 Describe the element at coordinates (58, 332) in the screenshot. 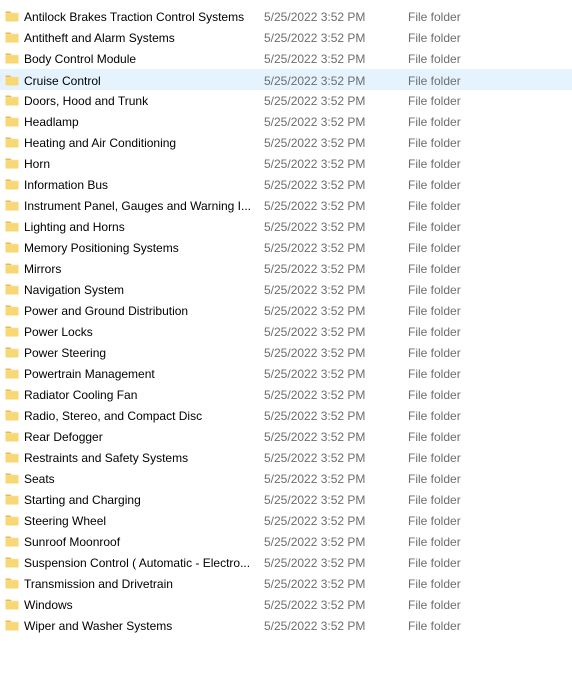

I see `file-name: Power Locks` at that location.